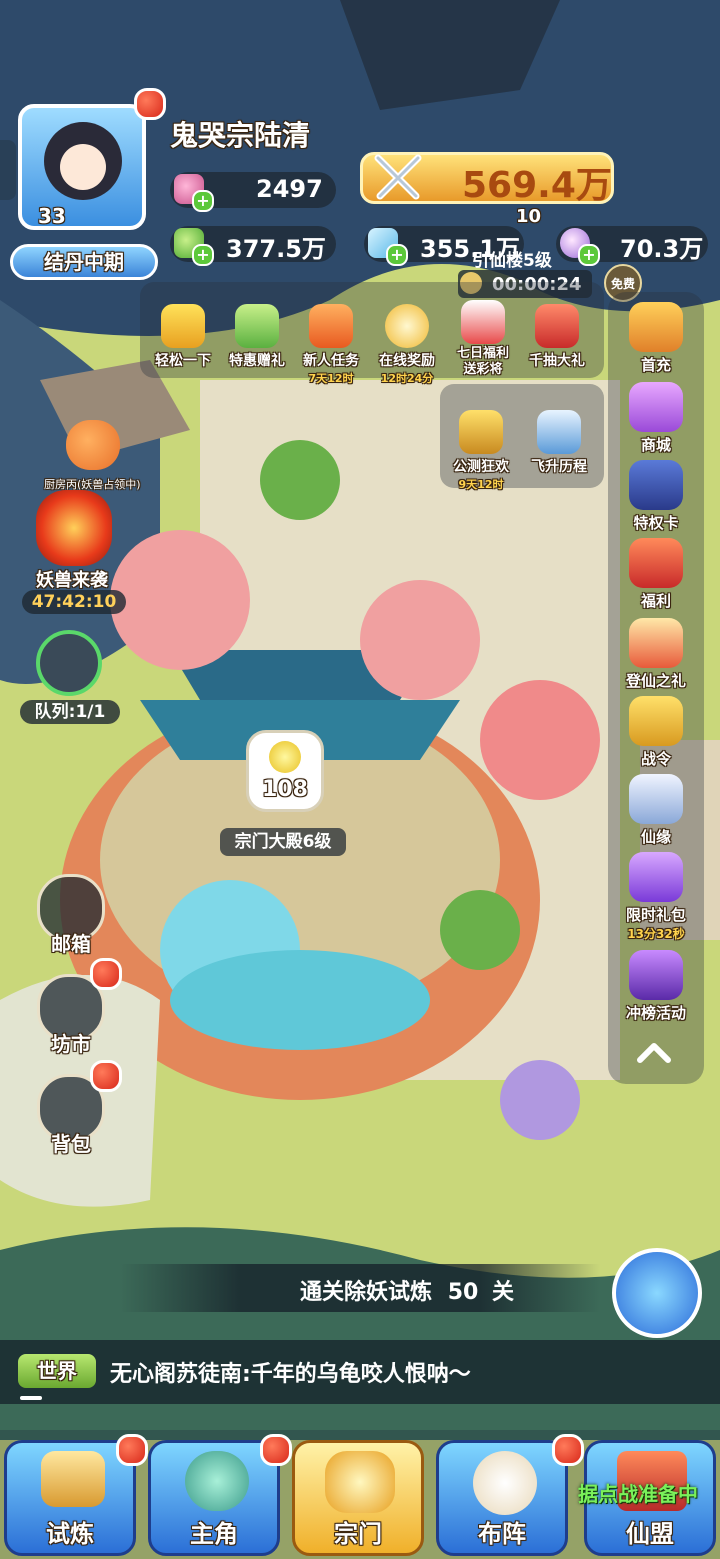 The image size is (720, 1559). I want to click on player-avatar: 33, so click(82, 167).